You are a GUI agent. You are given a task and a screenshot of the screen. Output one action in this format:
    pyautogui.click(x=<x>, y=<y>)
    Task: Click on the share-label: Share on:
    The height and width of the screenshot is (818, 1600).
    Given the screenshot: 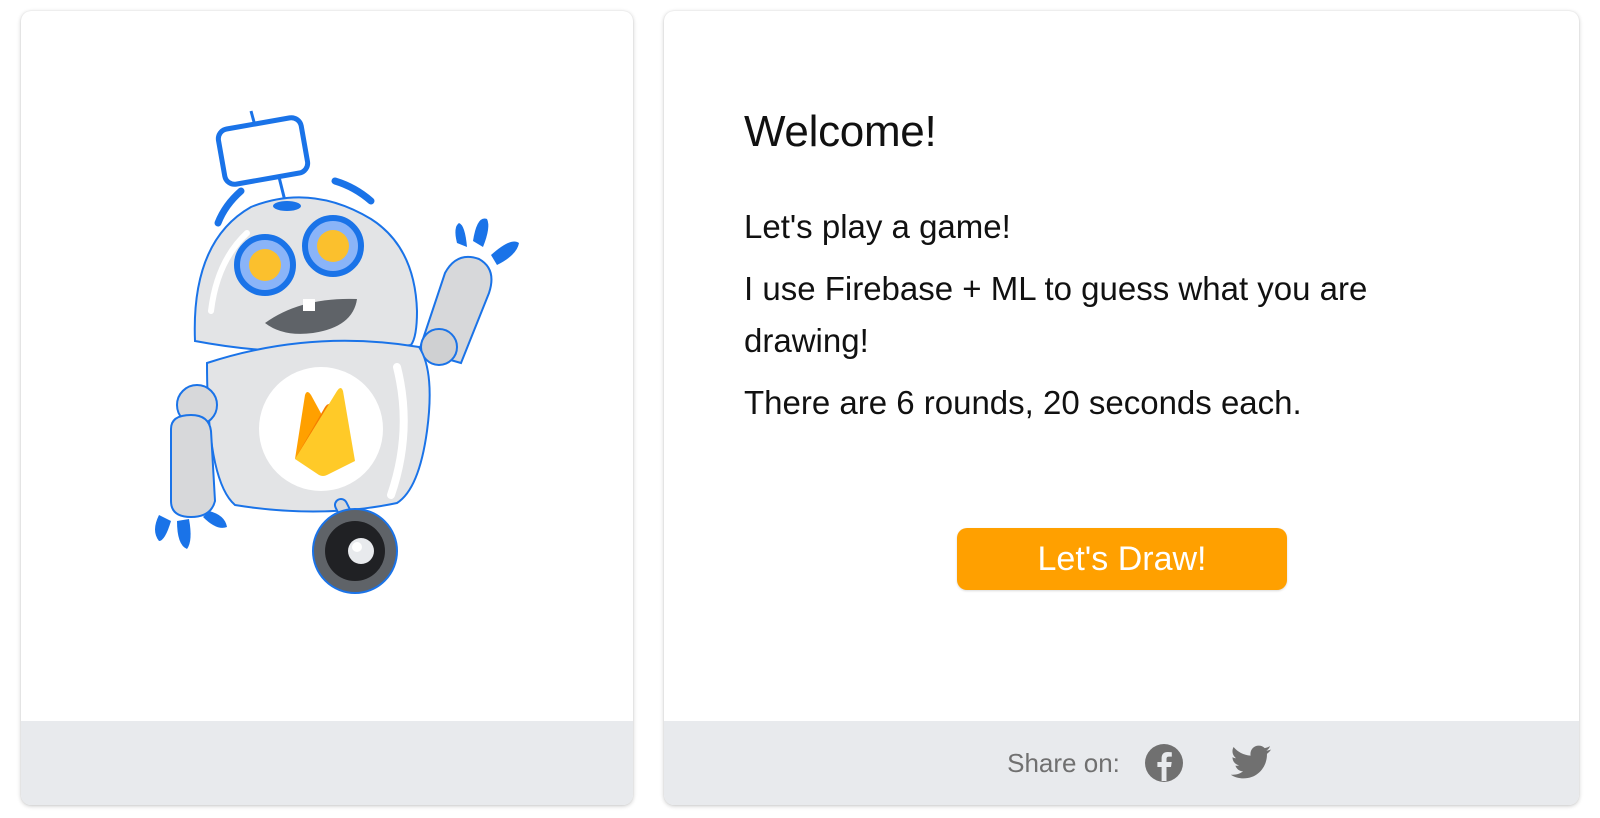 What is the action you would take?
    pyautogui.click(x=1063, y=762)
    